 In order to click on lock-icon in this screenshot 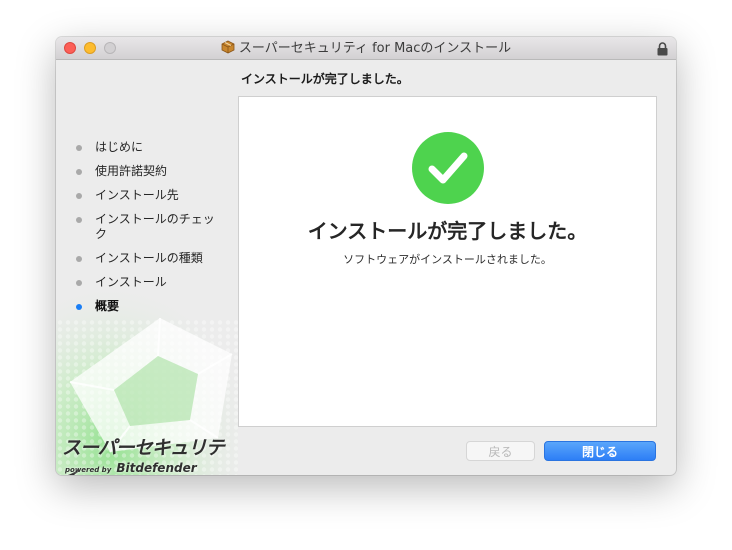, I will do `click(662, 50)`.